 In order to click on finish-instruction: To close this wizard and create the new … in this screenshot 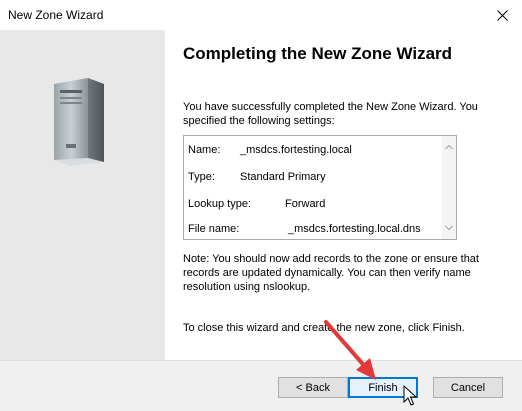, I will do `click(324, 328)`.